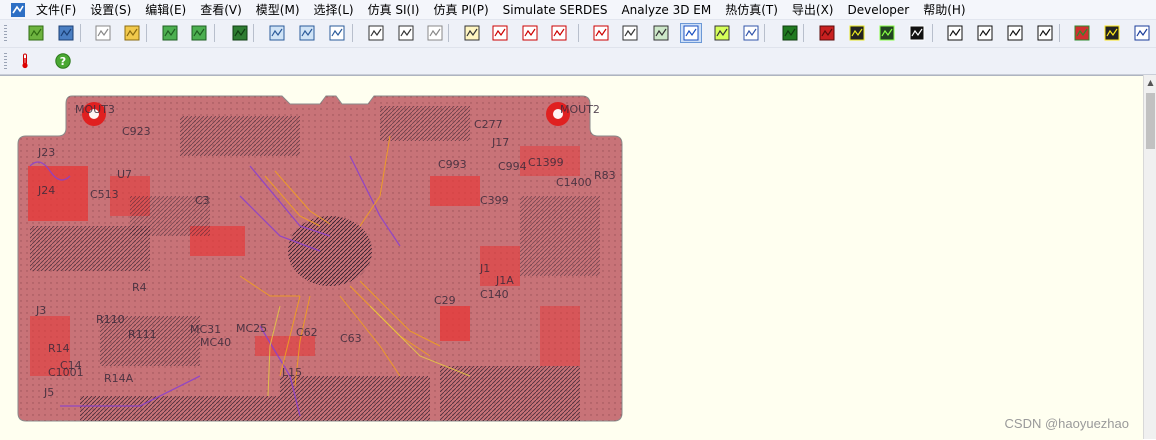 Image resolution: width=1156 pixels, height=440 pixels. What do you see at coordinates (546, 162) in the screenshot?
I see `refdes-label: C1399` at bounding box center [546, 162].